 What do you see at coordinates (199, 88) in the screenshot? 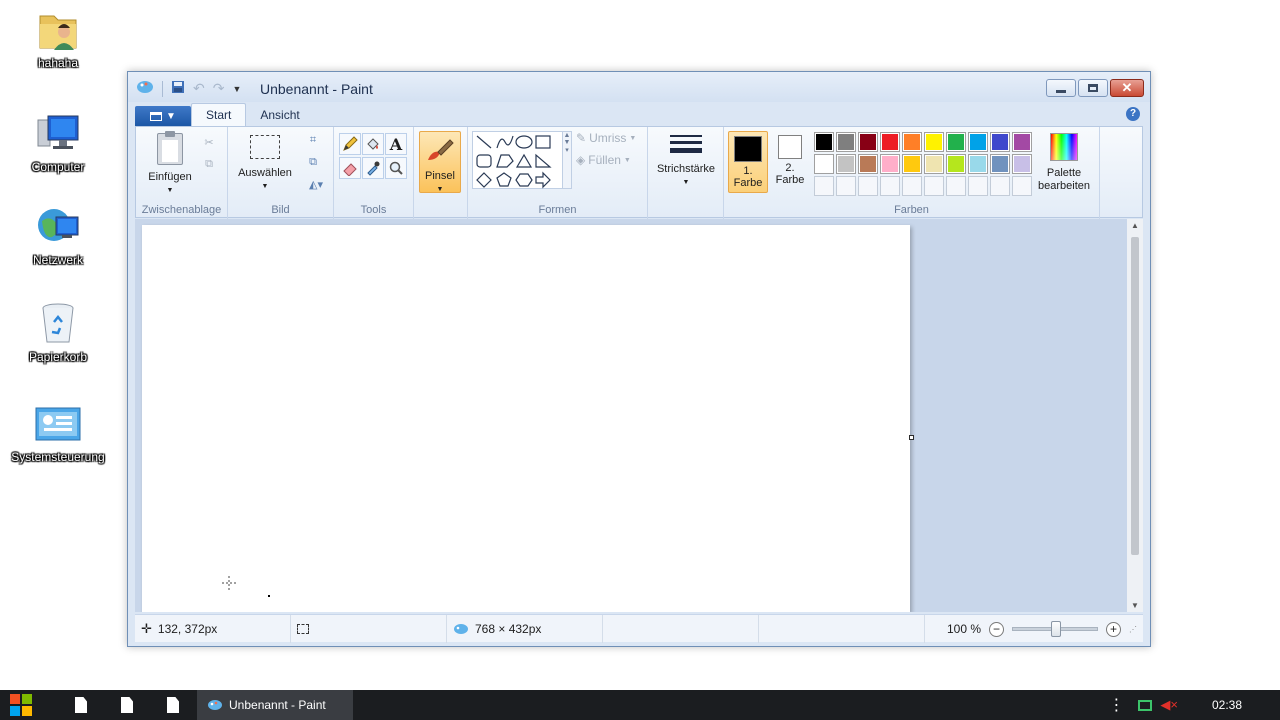
I see `undo-icon: ↶` at bounding box center [199, 88].